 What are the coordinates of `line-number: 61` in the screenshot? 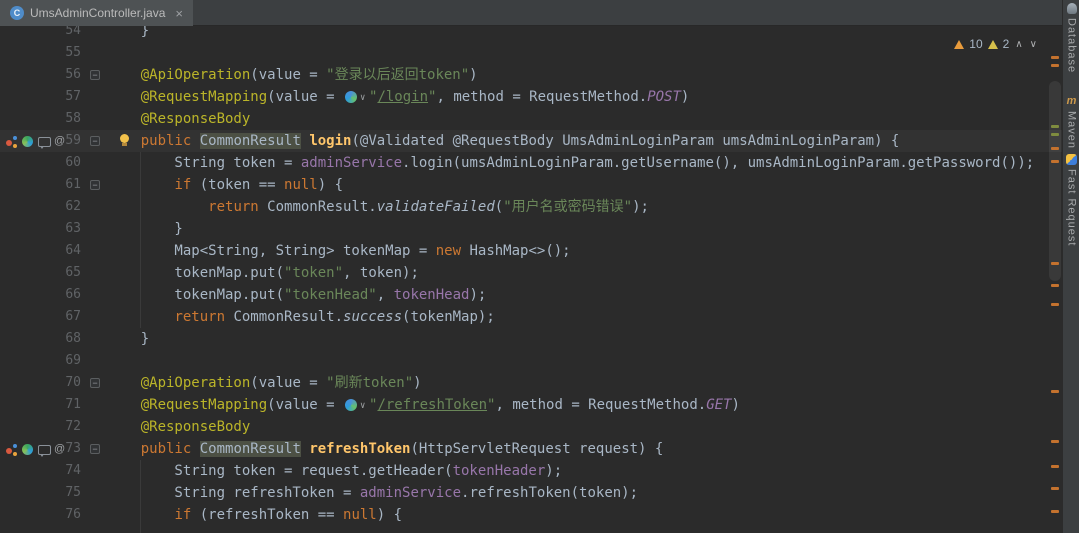 It's located at (73, 185).